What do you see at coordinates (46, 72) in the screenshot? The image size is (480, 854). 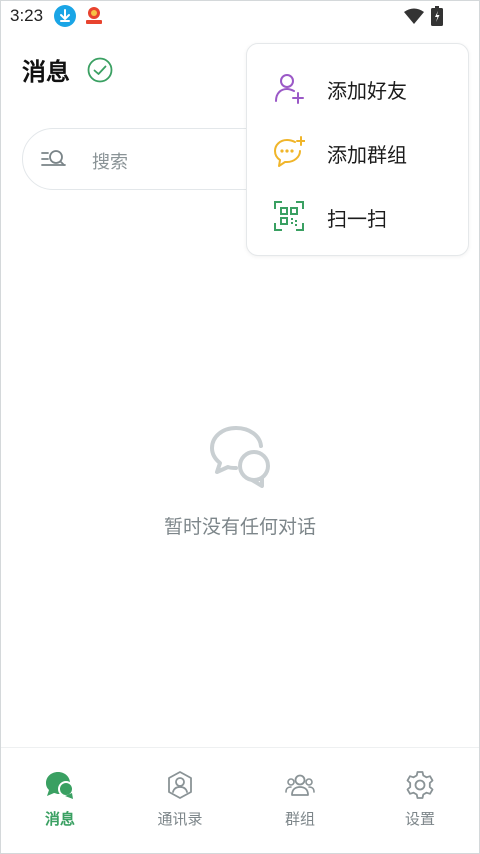 I see `page-title: 消息` at bounding box center [46, 72].